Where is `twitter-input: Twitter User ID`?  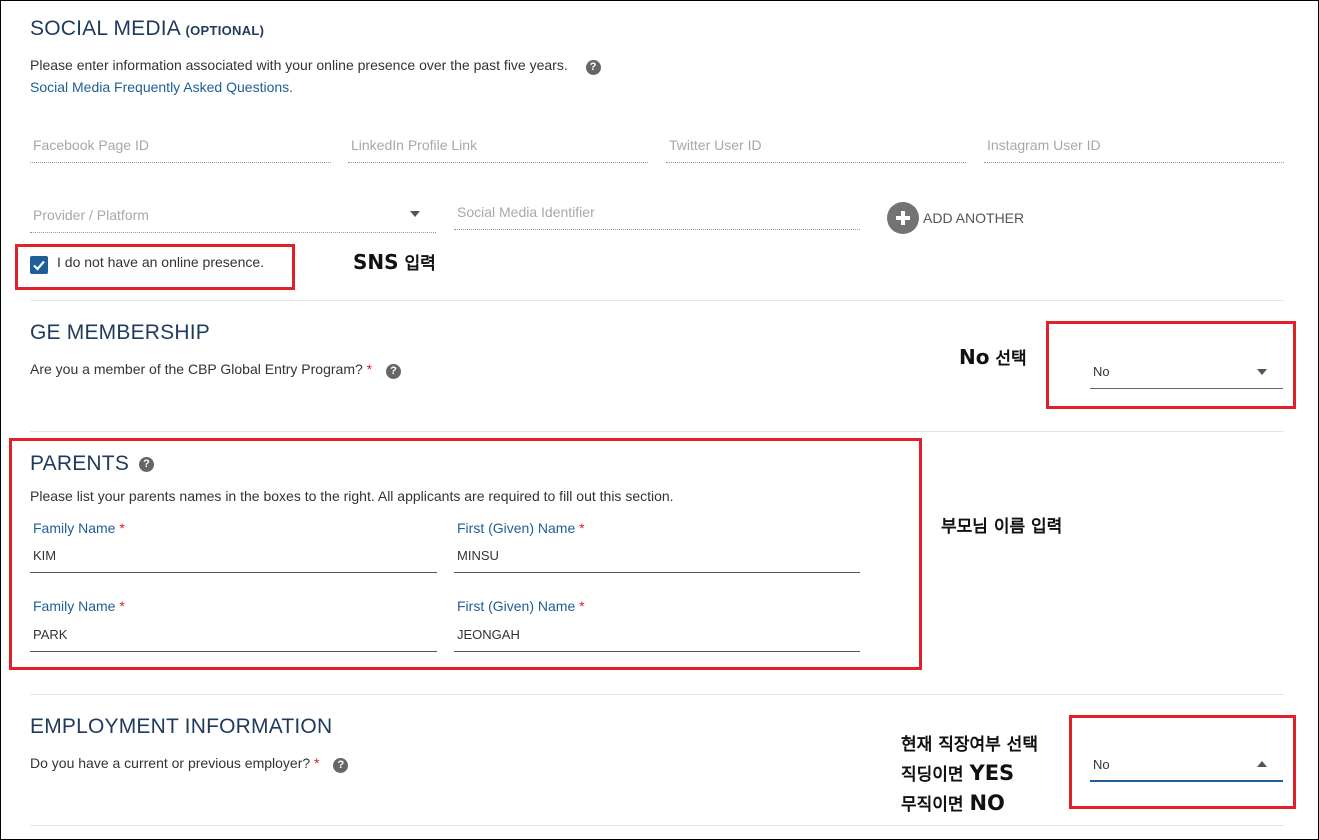
twitter-input: Twitter User ID is located at coordinates (816, 150).